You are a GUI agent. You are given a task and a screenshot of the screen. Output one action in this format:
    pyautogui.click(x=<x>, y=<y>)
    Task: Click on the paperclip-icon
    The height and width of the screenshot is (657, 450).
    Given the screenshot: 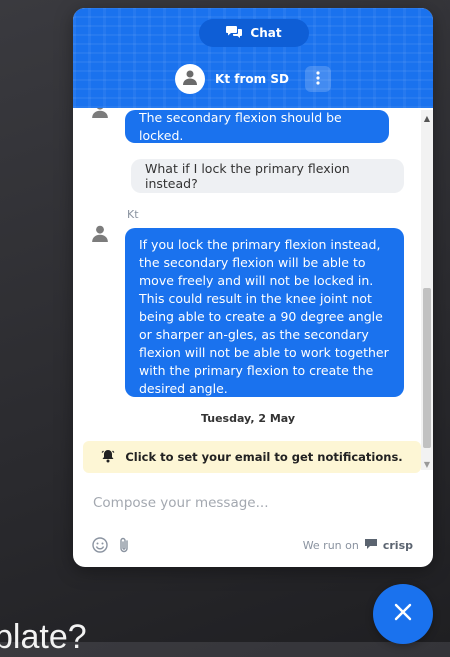 What is the action you would take?
    pyautogui.click(x=124, y=547)
    